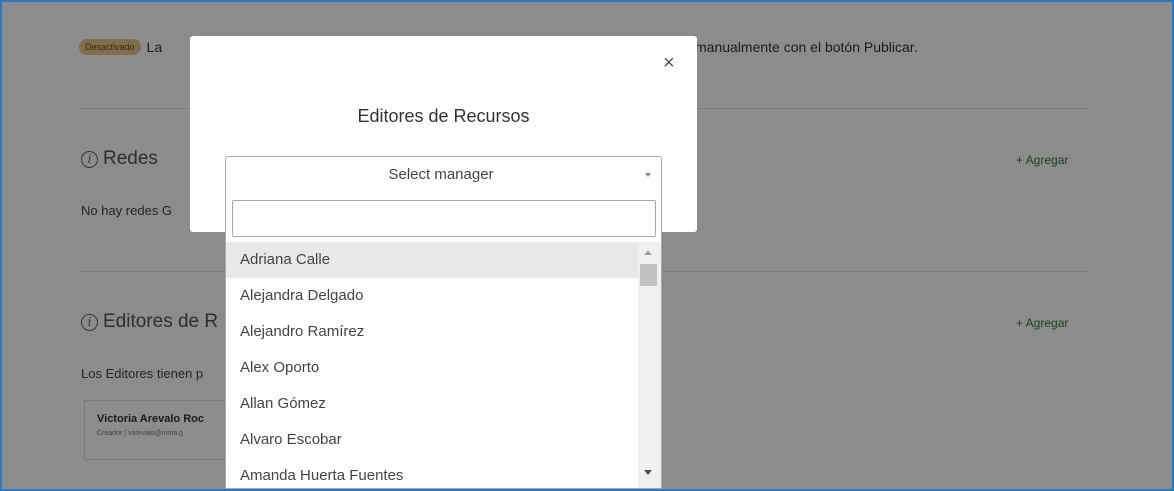 This screenshot has height=491, width=1174. What do you see at coordinates (432, 368) in the screenshot?
I see `dropdown-option: Alex Oporto` at bounding box center [432, 368].